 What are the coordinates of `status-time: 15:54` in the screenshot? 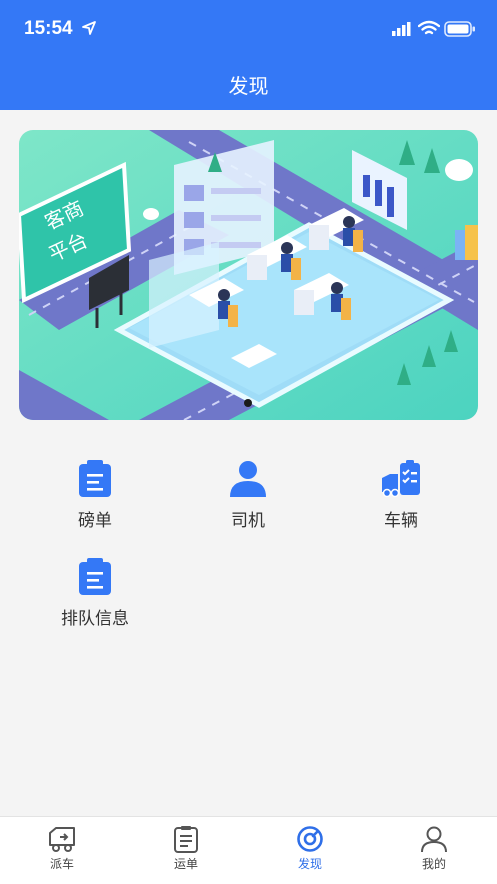 It's located at (48, 28).